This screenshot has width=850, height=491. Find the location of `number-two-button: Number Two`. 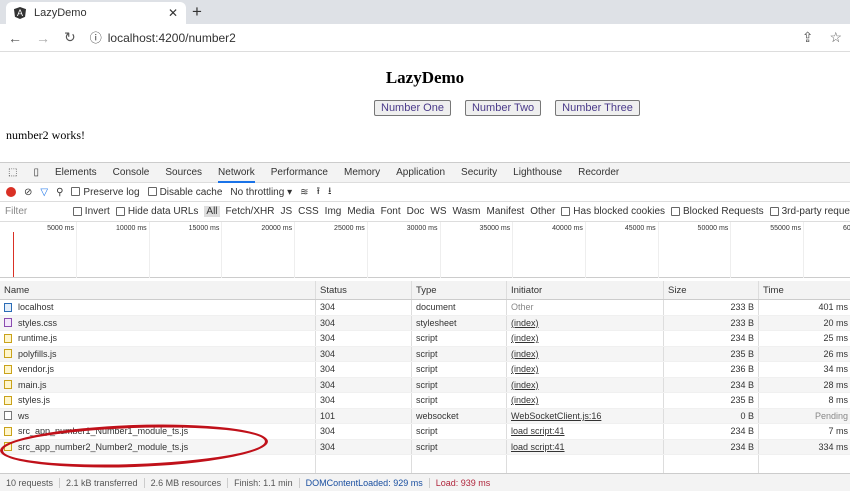

number-two-button: Number Two is located at coordinates (503, 108).